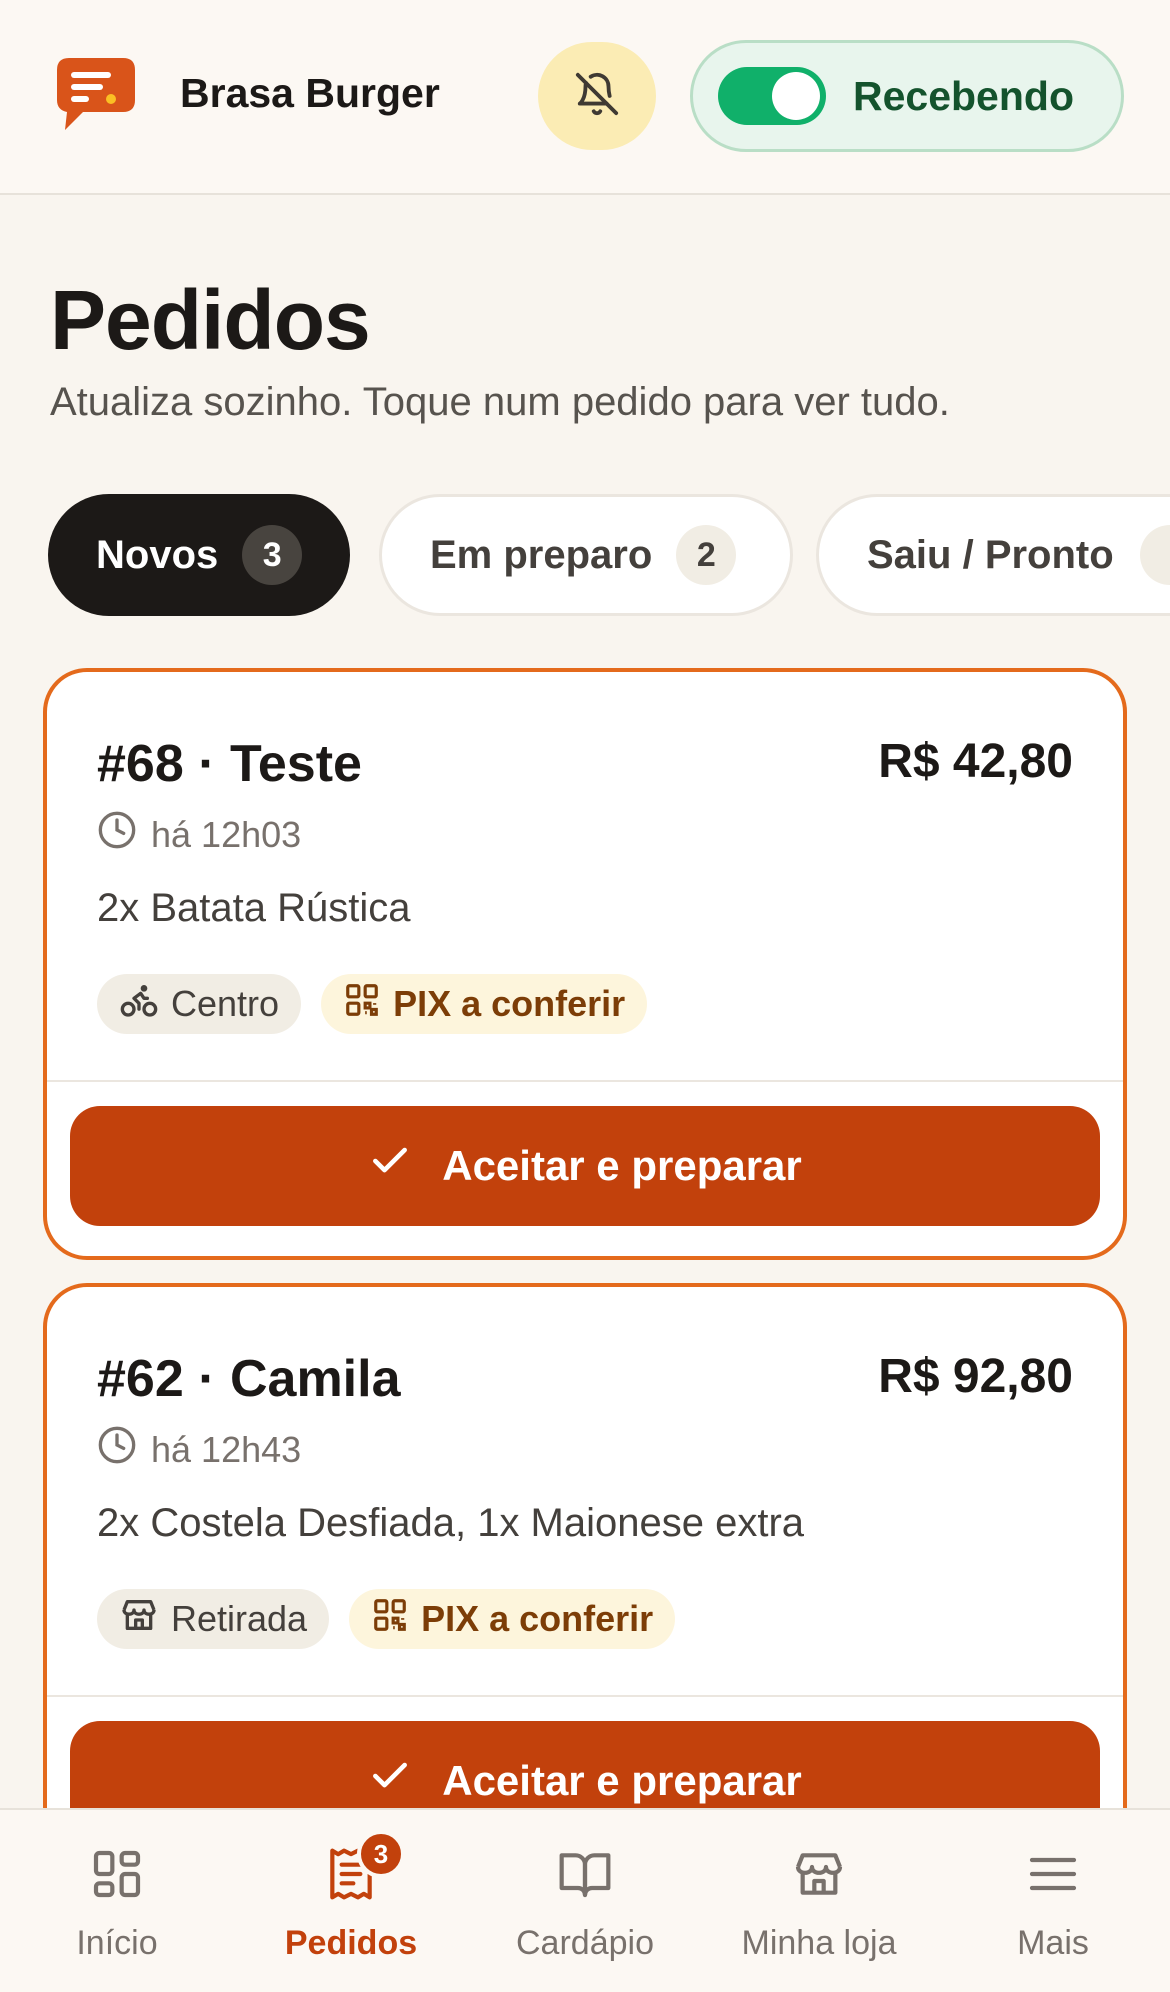  I want to click on toggle-switch, so click(772, 96).